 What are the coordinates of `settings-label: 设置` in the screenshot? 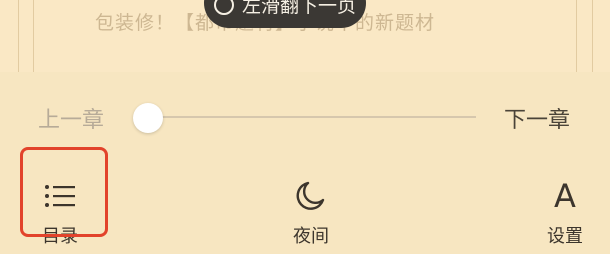 It's located at (565, 236).